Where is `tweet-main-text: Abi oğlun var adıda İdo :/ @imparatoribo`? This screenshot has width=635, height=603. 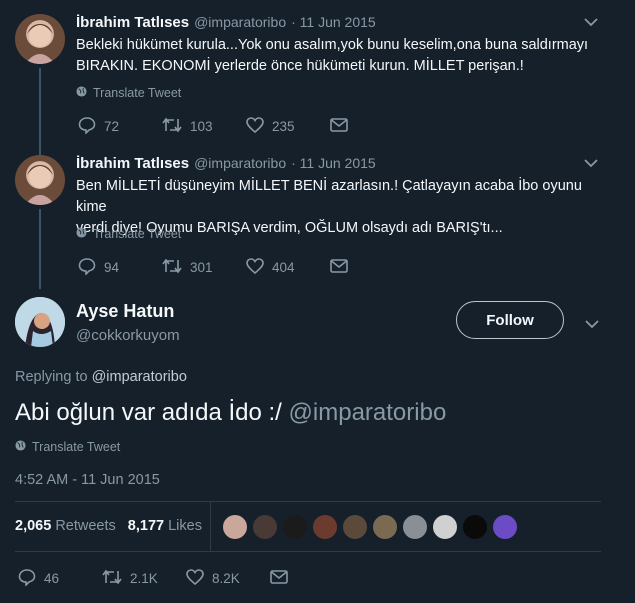
tweet-main-text: Abi oğlun var adıda İdo :/ @imparatoribo is located at coordinates (230, 413).